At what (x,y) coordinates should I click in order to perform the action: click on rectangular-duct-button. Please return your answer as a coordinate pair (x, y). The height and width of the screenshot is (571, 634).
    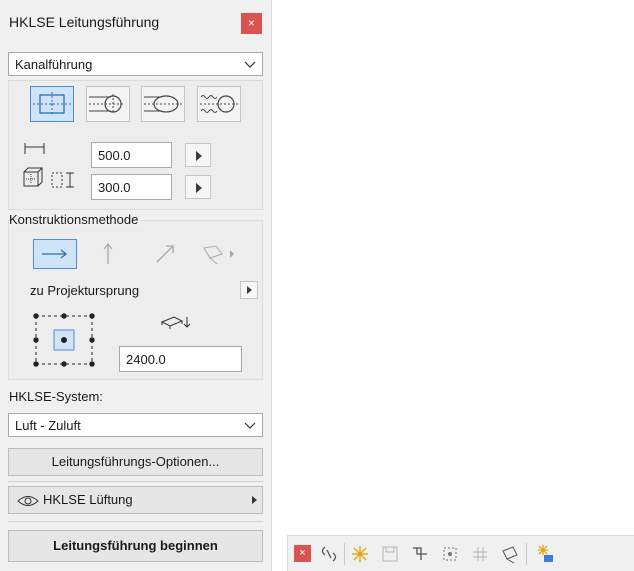
    Looking at the image, I should click on (52, 104).